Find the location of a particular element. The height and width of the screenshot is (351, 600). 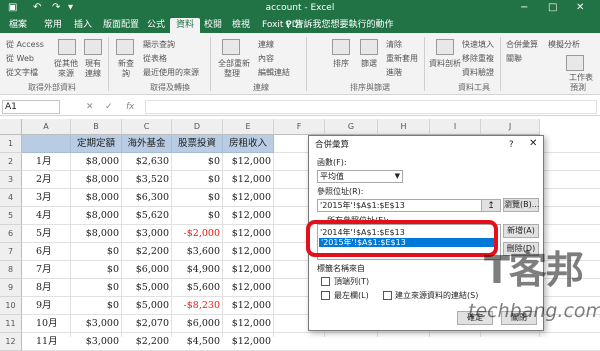

reference-input: '2015年'!$A$1:$E$13 is located at coordinates (409, 205).